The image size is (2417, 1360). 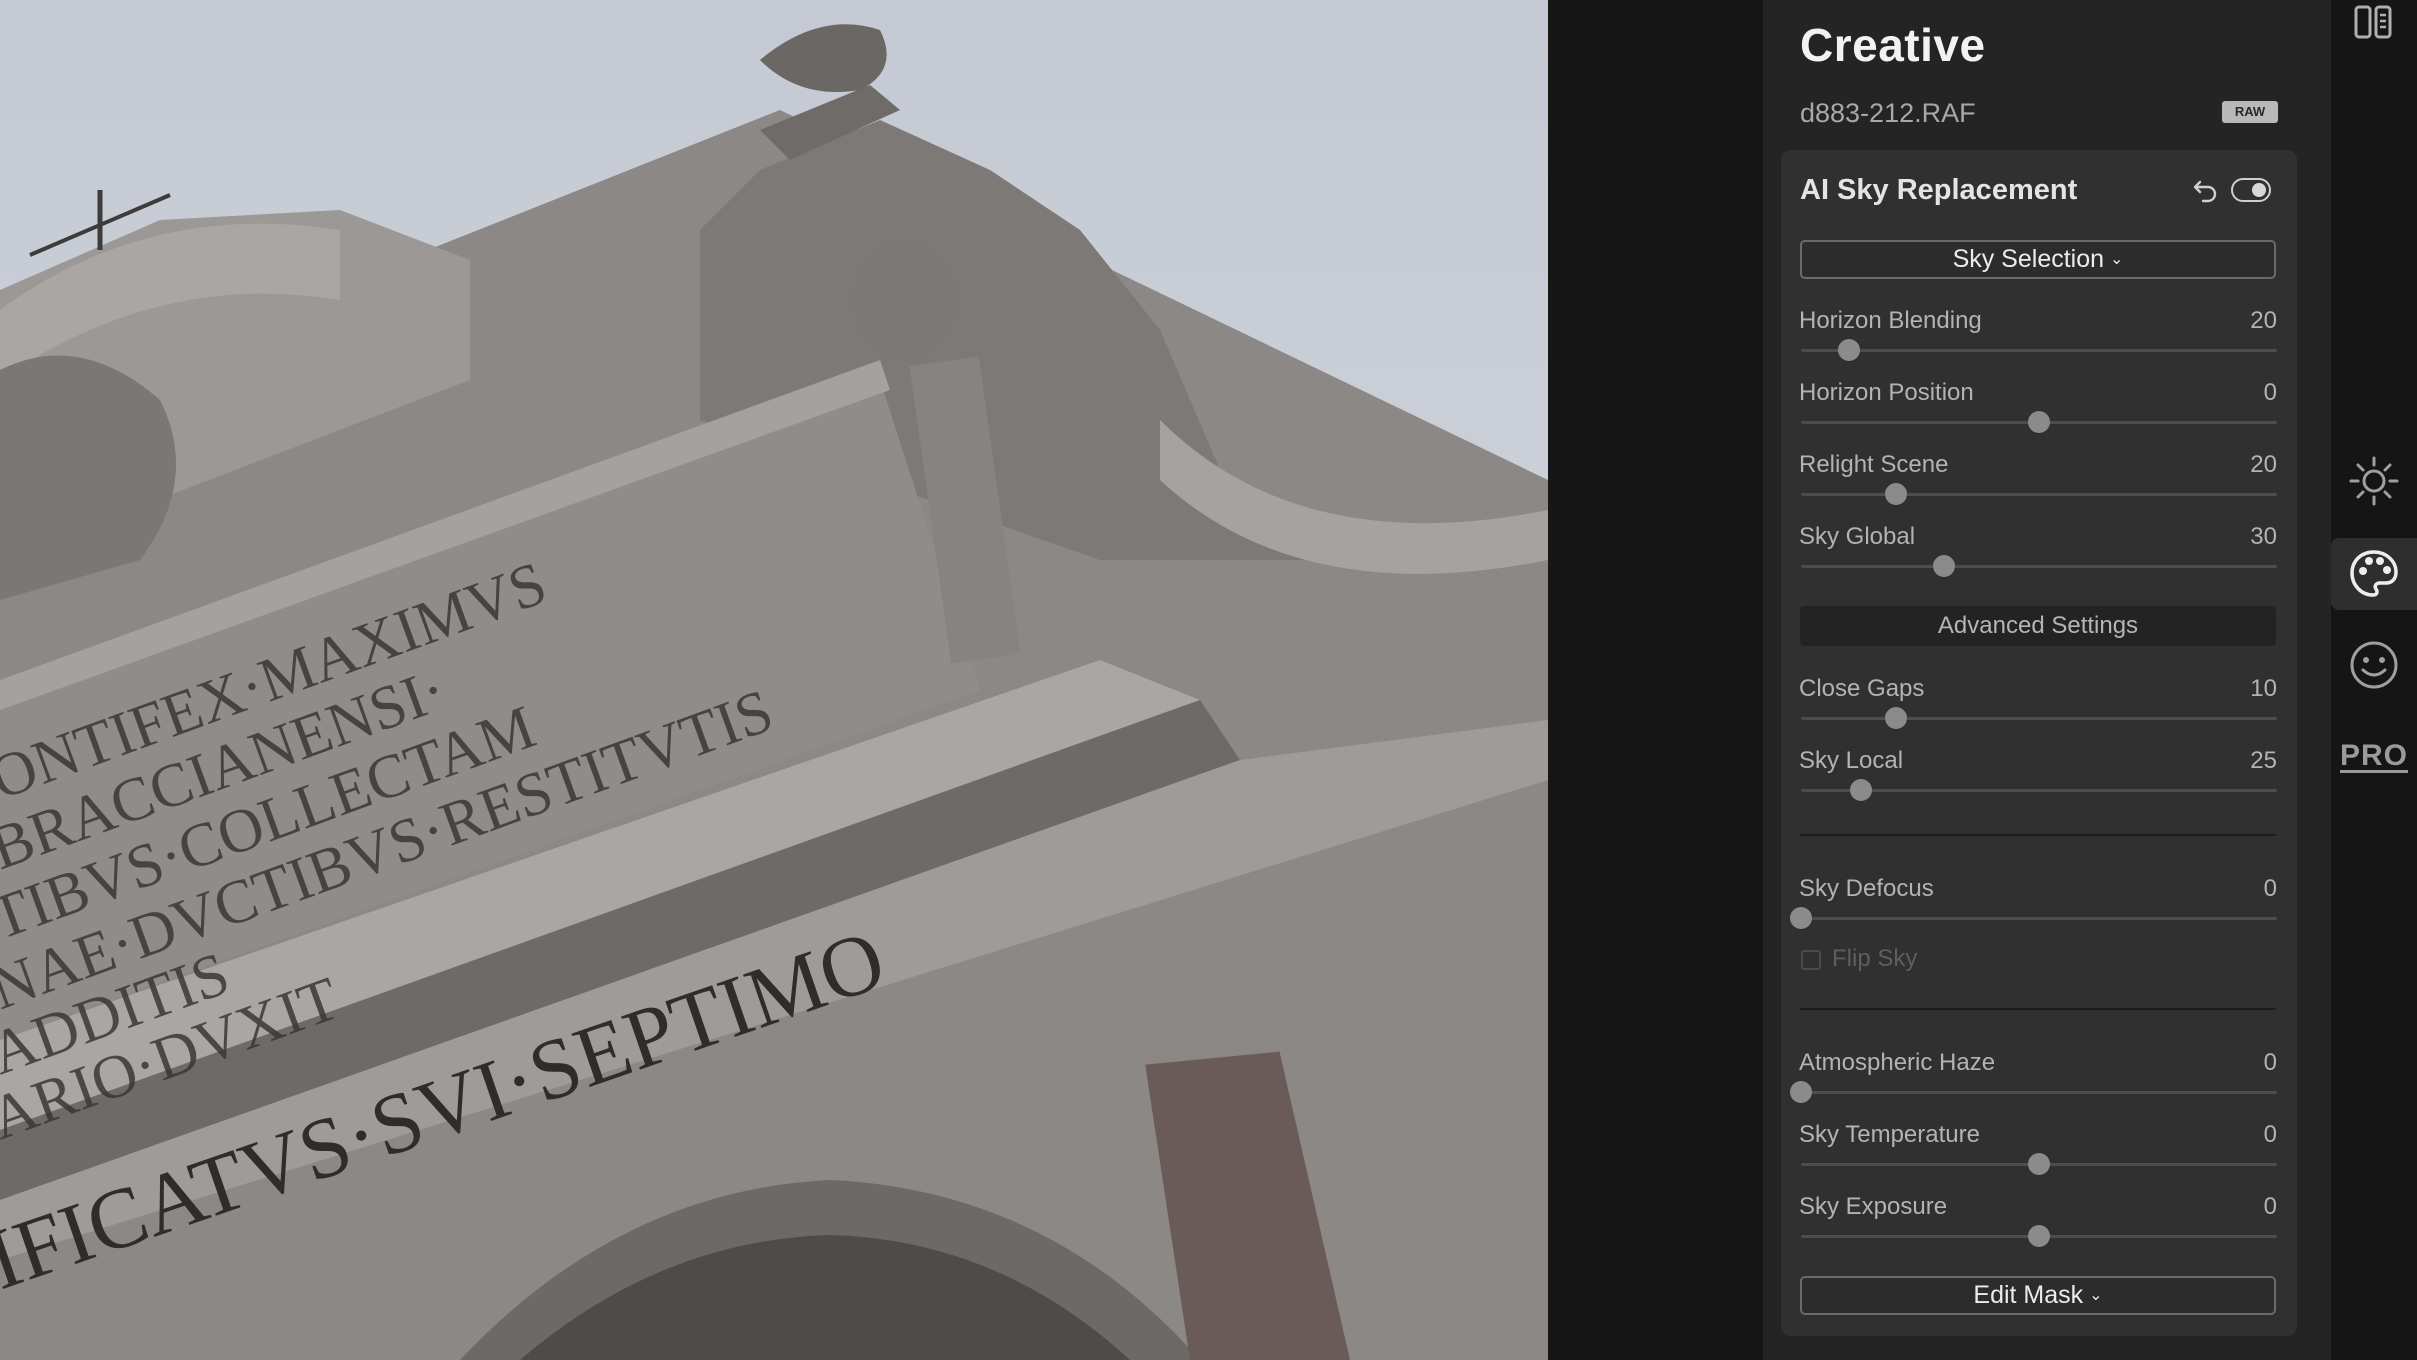 What do you see at coordinates (2374, 574) in the screenshot?
I see `palette-icon` at bounding box center [2374, 574].